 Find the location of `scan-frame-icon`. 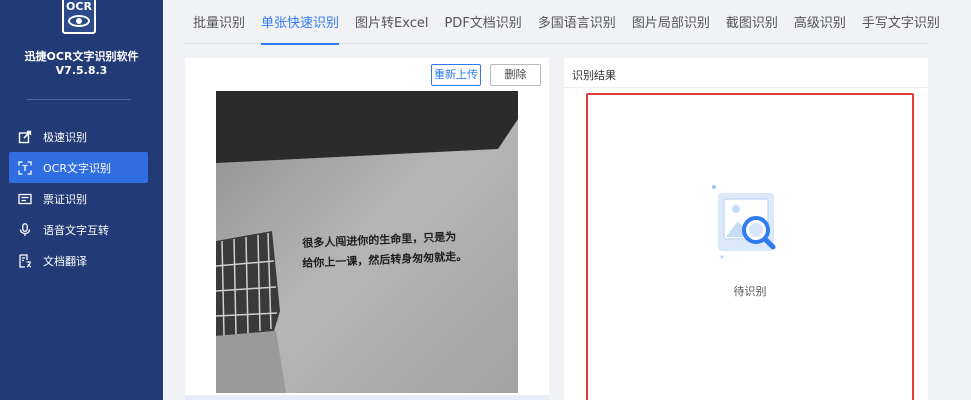

scan-frame-icon is located at coordinates (25, 167).